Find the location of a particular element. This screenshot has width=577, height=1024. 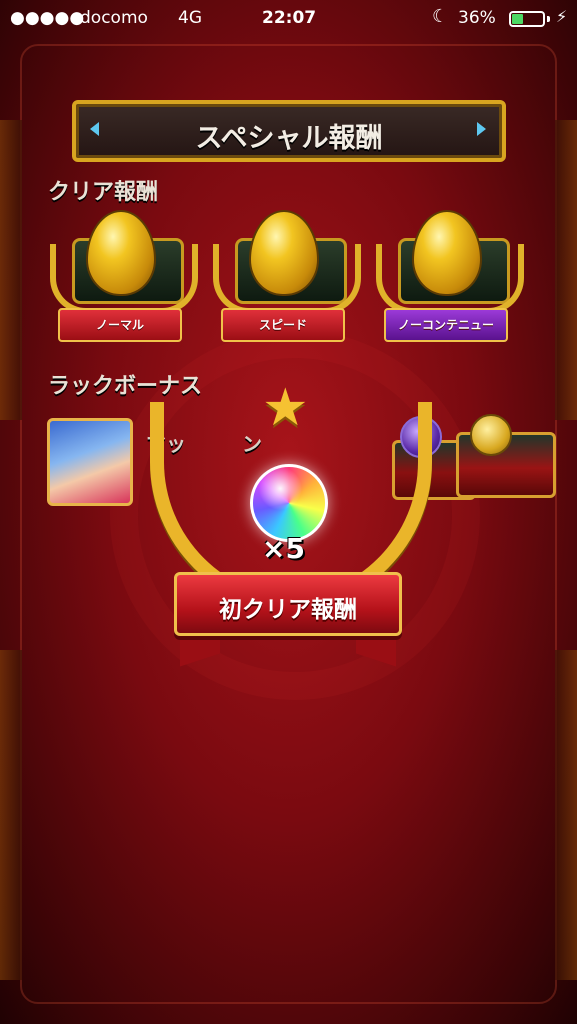

battery-icon is located at coordinates (527, 19).